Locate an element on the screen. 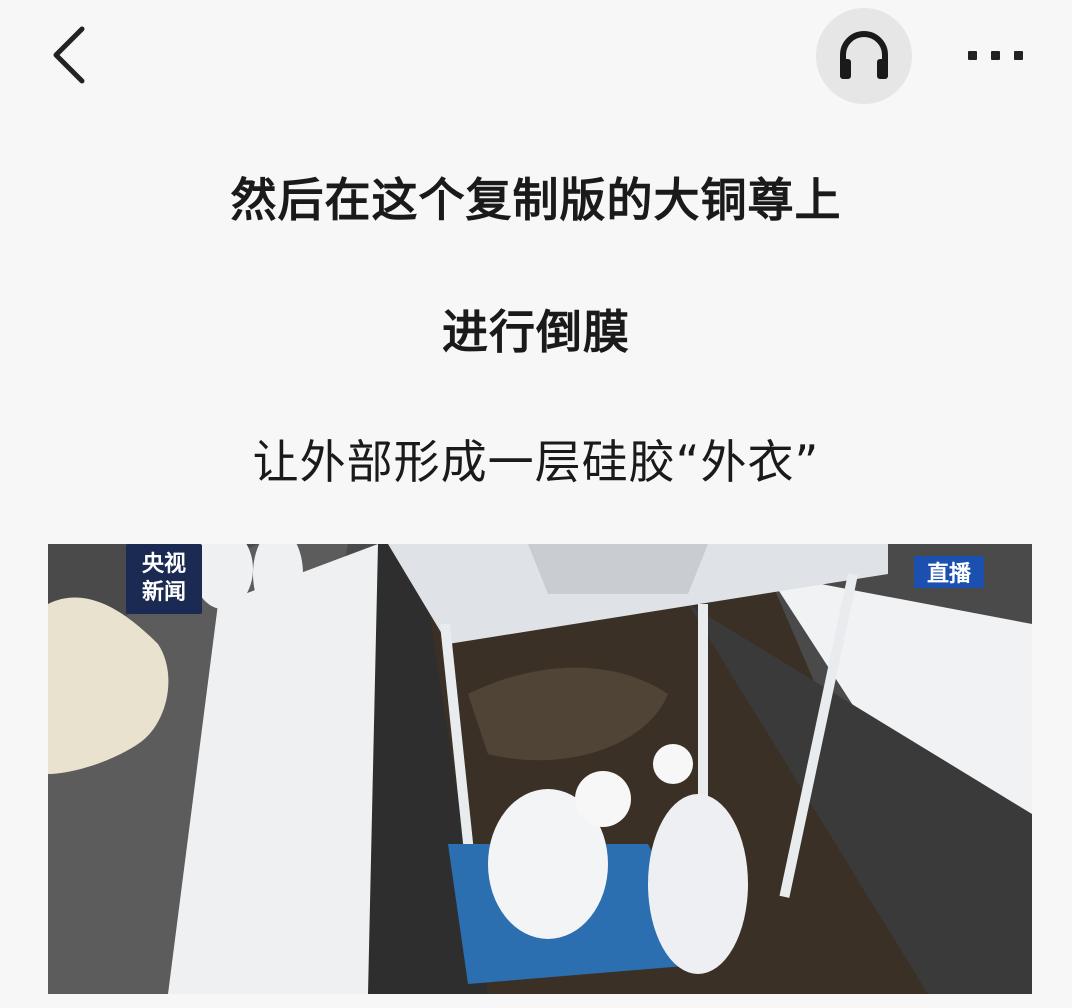 The image size is (1072, 1008). back-button is located at coordinates (70, 55).